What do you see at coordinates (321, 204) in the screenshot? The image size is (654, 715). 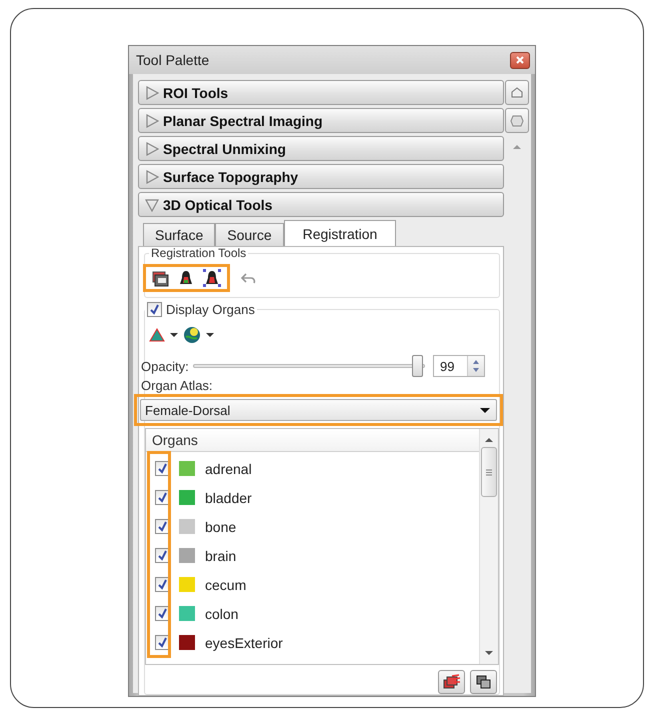 I see `section-header: 3D Optical Tools` at bounding box center [321, 204].